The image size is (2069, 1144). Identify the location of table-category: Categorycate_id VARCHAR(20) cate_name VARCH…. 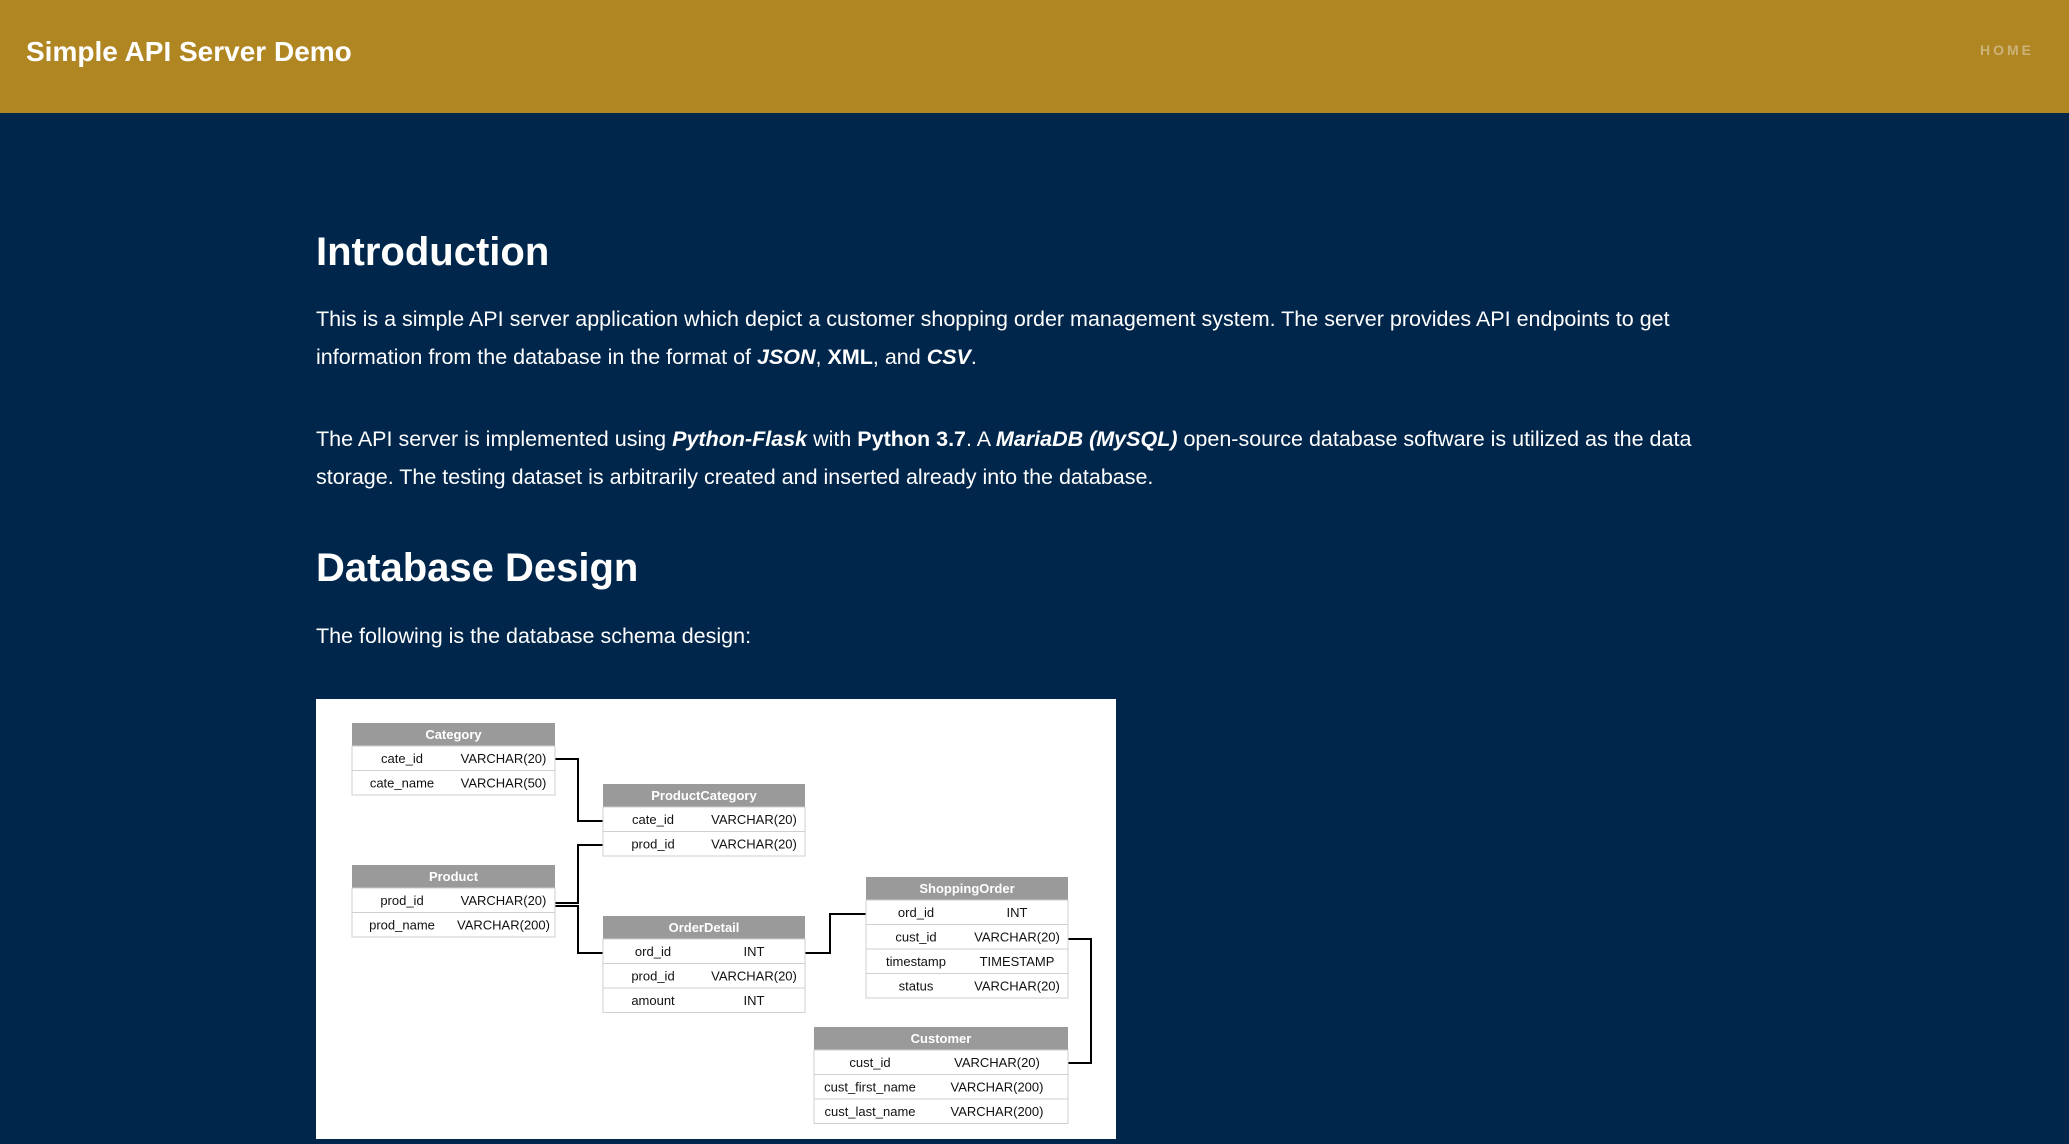
(453, 759).